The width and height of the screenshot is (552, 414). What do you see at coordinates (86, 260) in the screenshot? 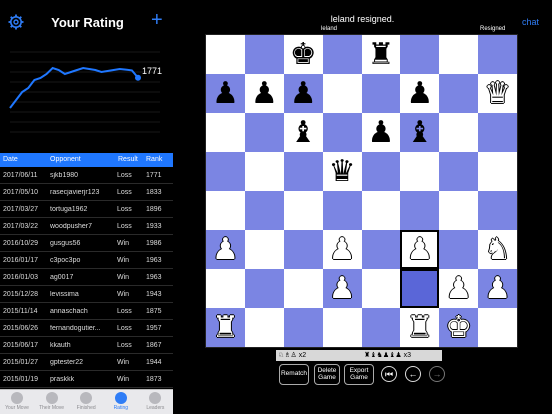
I see `history-row: 2016/01/17 c3poc3po Win 1963` at bounding box center [86, 260].